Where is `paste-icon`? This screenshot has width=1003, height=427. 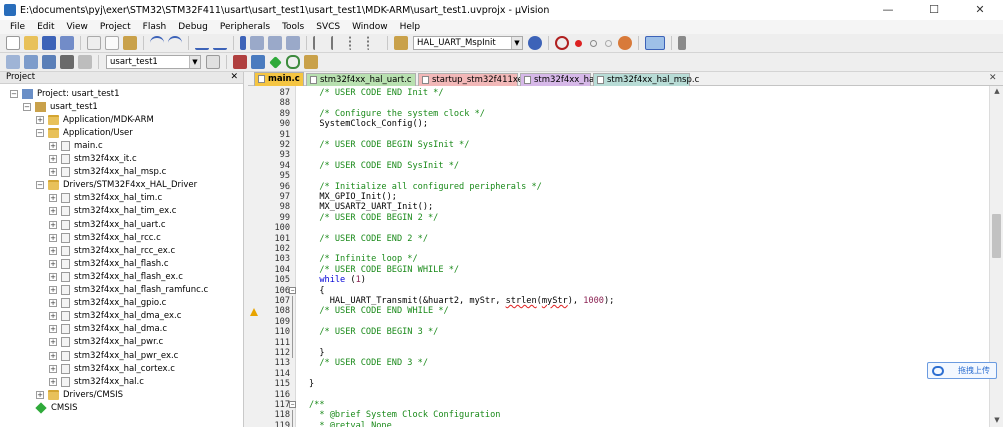
paste-icon is located at coordinates (130, 43).